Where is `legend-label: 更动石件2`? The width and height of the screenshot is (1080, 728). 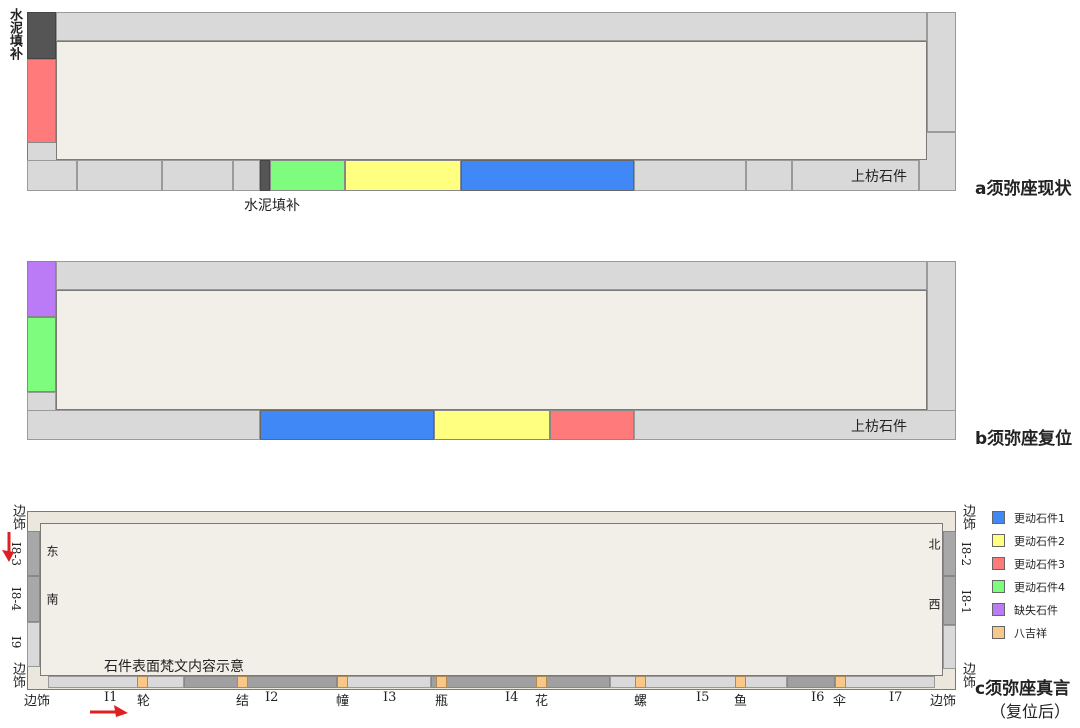 legend-label: 更动石件2 is located at coordinates (1039, 541).